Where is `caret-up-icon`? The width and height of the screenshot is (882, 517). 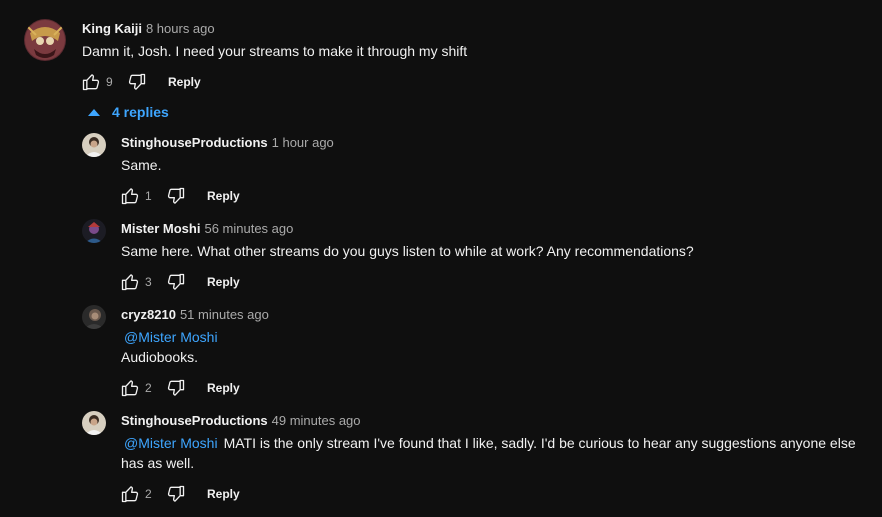 caret-up-icon is located at coordinates (94, 112).